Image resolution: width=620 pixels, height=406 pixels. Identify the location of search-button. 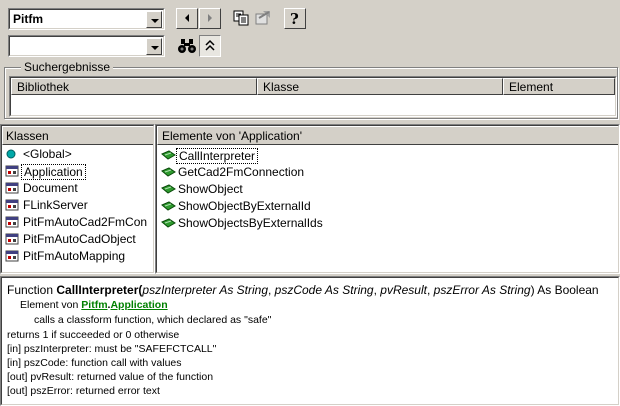
(187, 46).